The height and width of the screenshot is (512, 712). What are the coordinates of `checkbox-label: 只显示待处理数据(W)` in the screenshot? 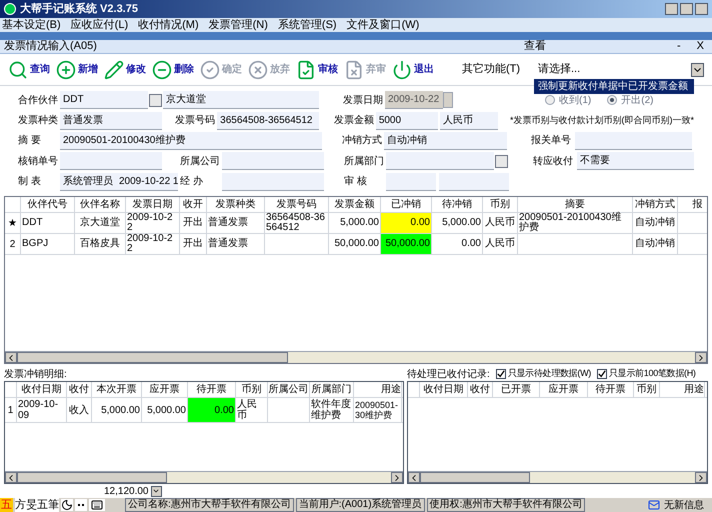 It's located at (549, 373).